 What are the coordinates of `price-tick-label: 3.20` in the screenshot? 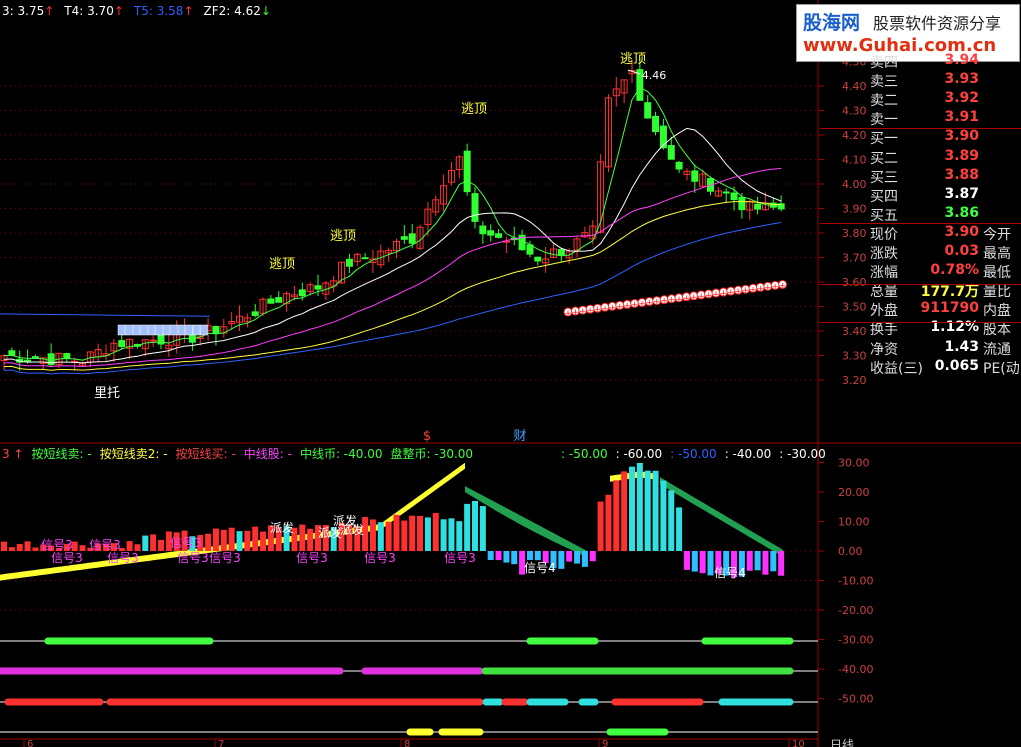 It's located at (854, 380).